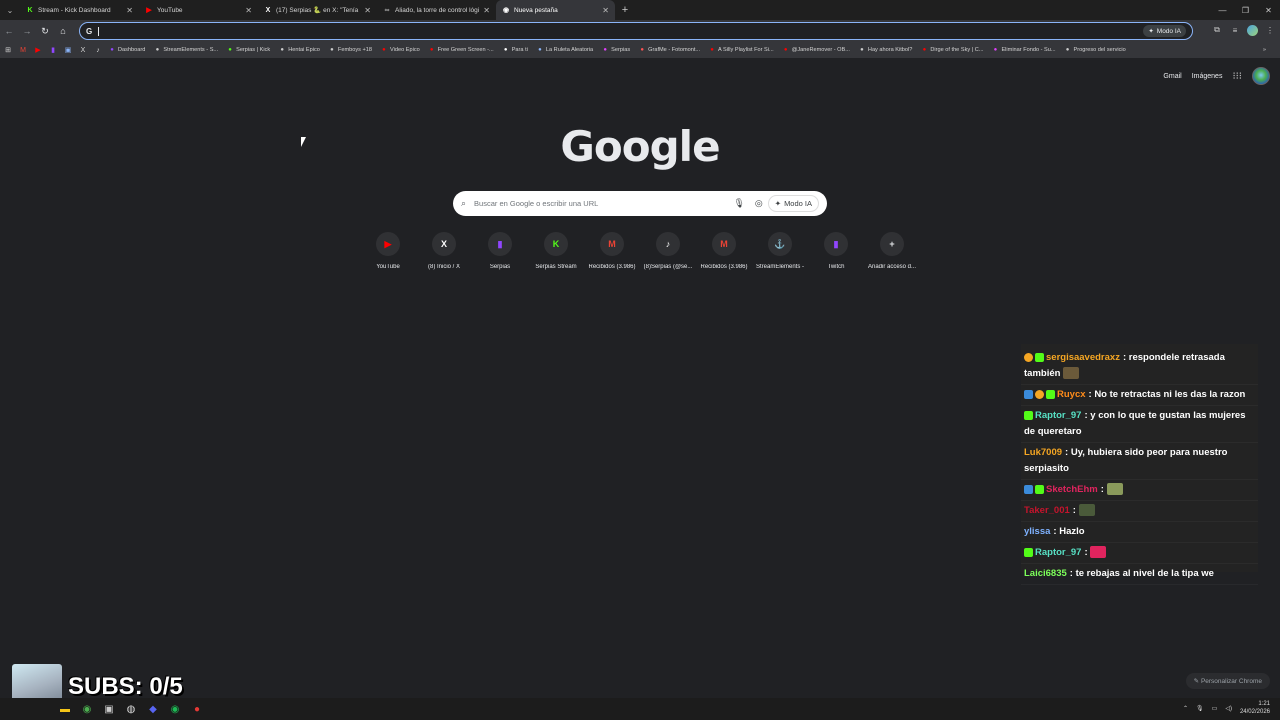  I want to click on gmail-bookmark-icon: M, so click(23, 50).